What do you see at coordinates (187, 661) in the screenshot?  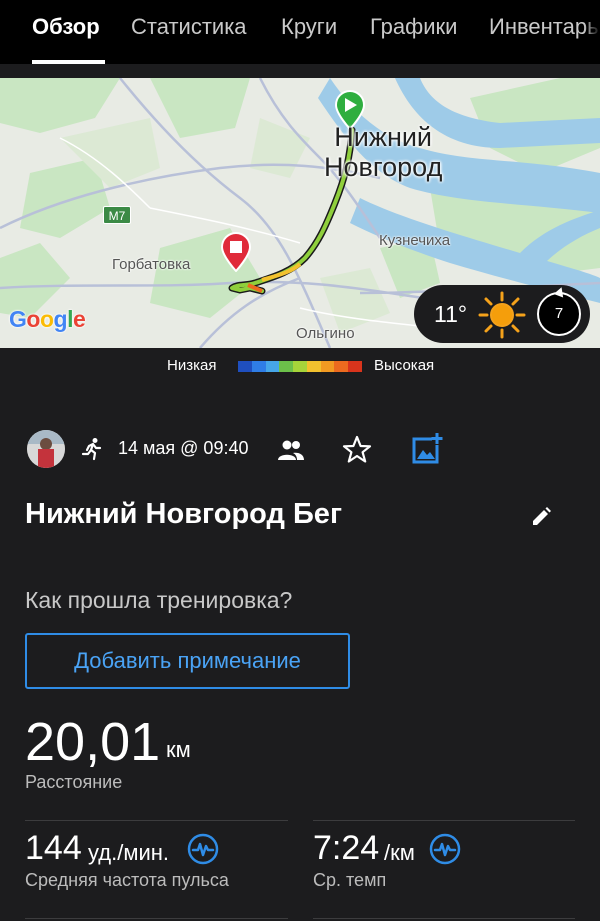 I see `add-note-button: Добавить примечание` at bounding box center [187, 661].